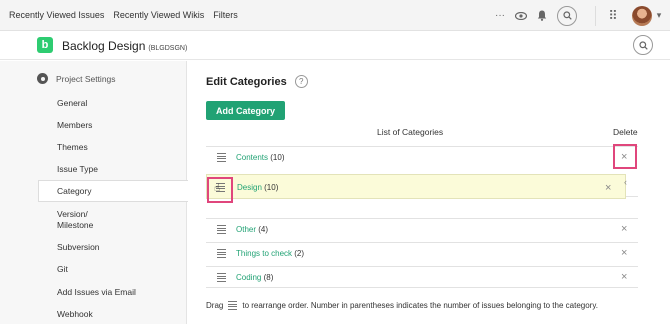  I want to click on category-label: Contents (10), so click(260, 157).